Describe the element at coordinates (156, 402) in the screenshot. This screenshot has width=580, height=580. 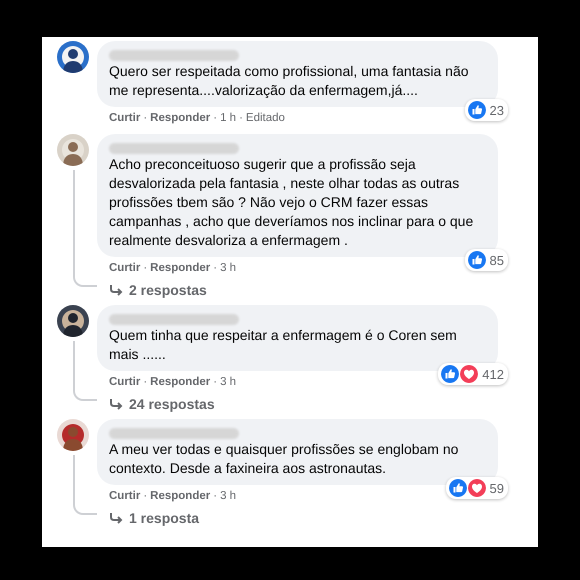
I see `replies-link: 24 respostas` at that location.